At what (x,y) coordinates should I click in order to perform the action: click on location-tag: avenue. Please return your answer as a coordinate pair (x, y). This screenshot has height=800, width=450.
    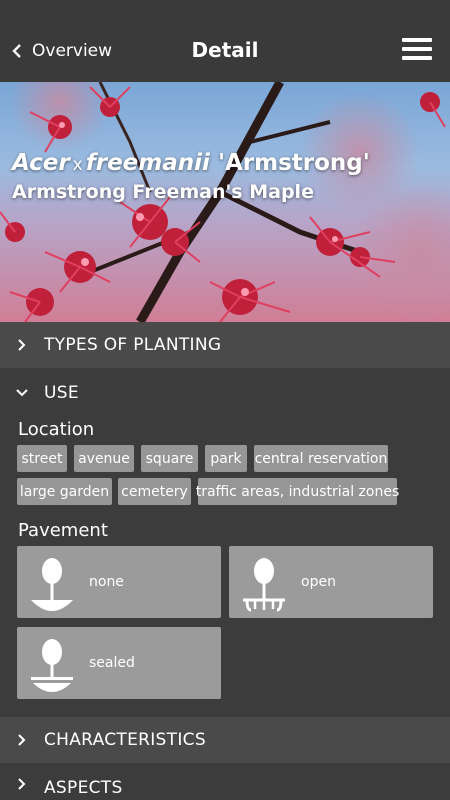
    Looking at the image, I should click on (104, 458).